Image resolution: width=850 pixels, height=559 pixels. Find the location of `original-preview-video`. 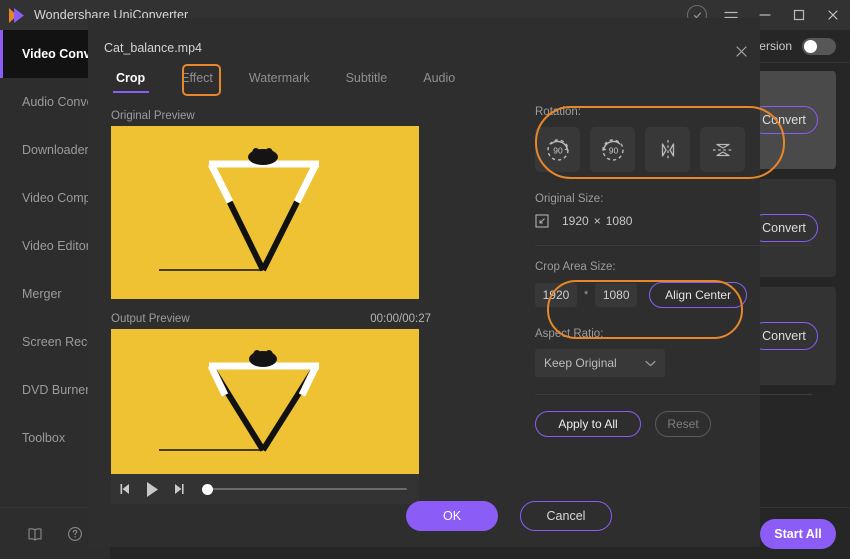

original-preview-video is located at coordinates (265, 212).